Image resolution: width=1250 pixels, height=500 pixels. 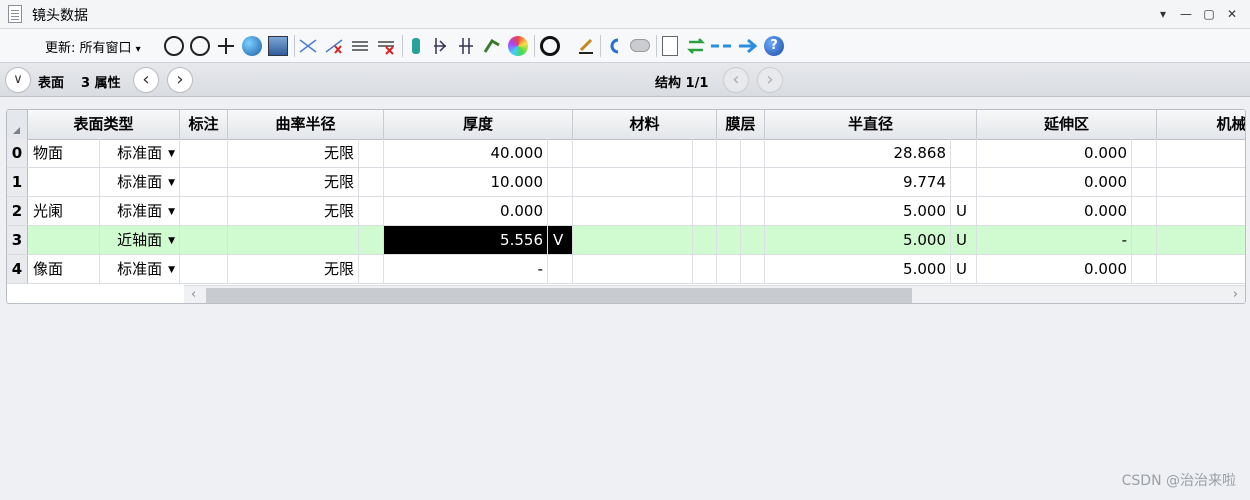 What do you see at coordinates (492, 46) in the screenshot?
I see `flag-icon` at bounding box center [492, 46].